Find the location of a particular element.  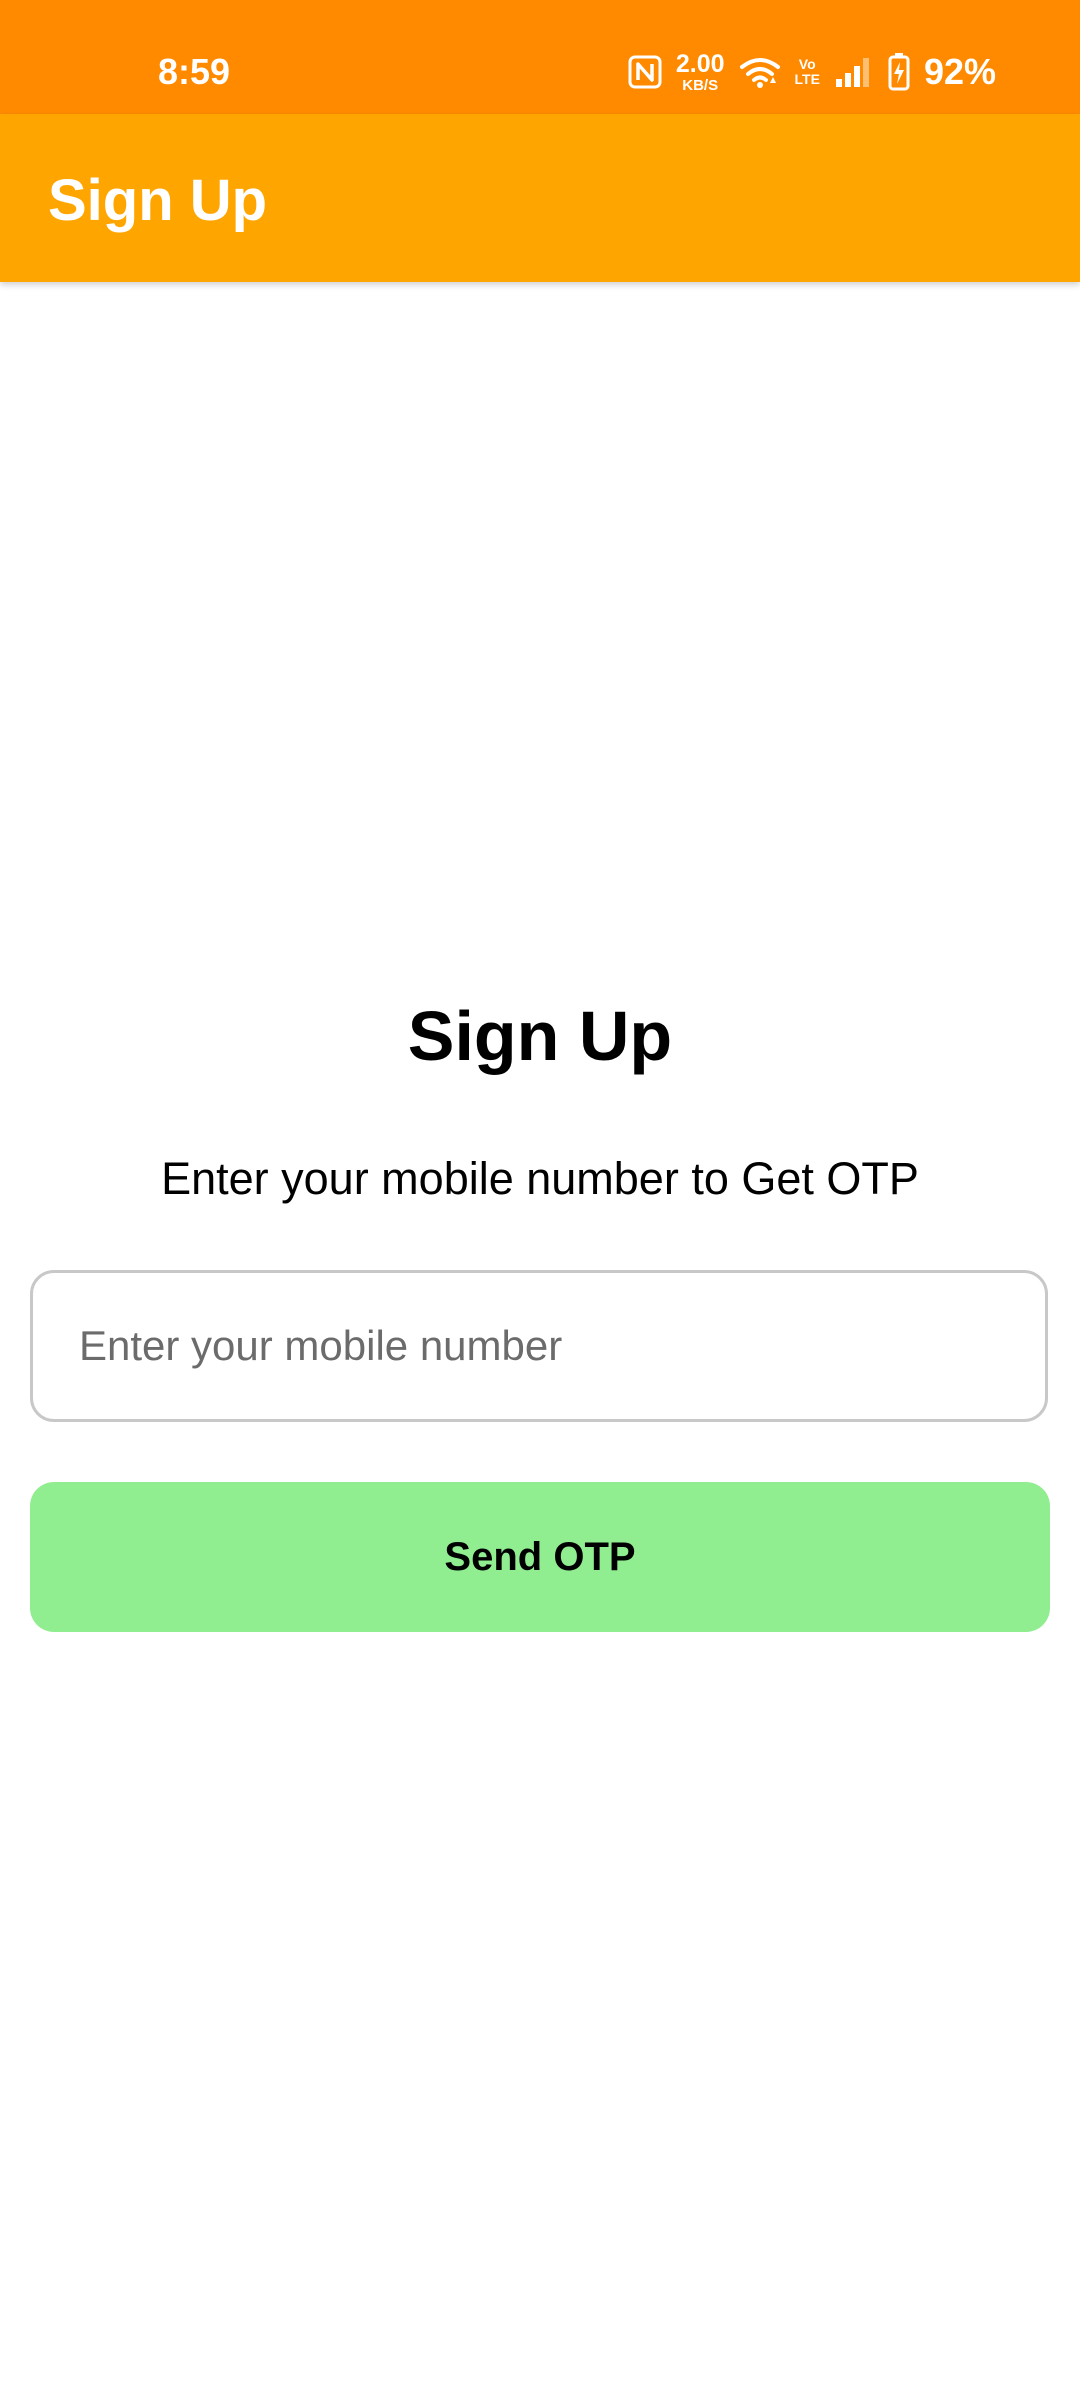

network-speed: 2.00 KB/S is located at coordinates (700, 71).